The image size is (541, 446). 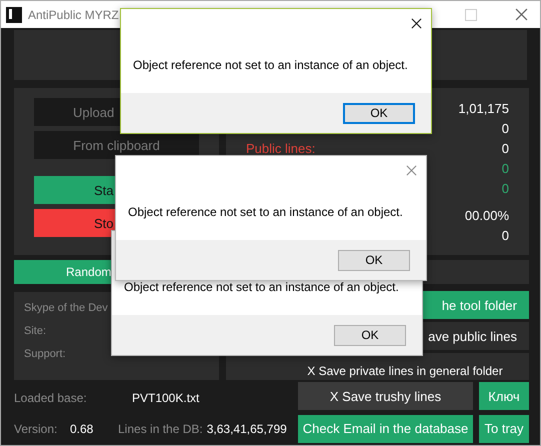 I want to click on window-title: AntiPublic MYRZ, so click(x=73, y=15).